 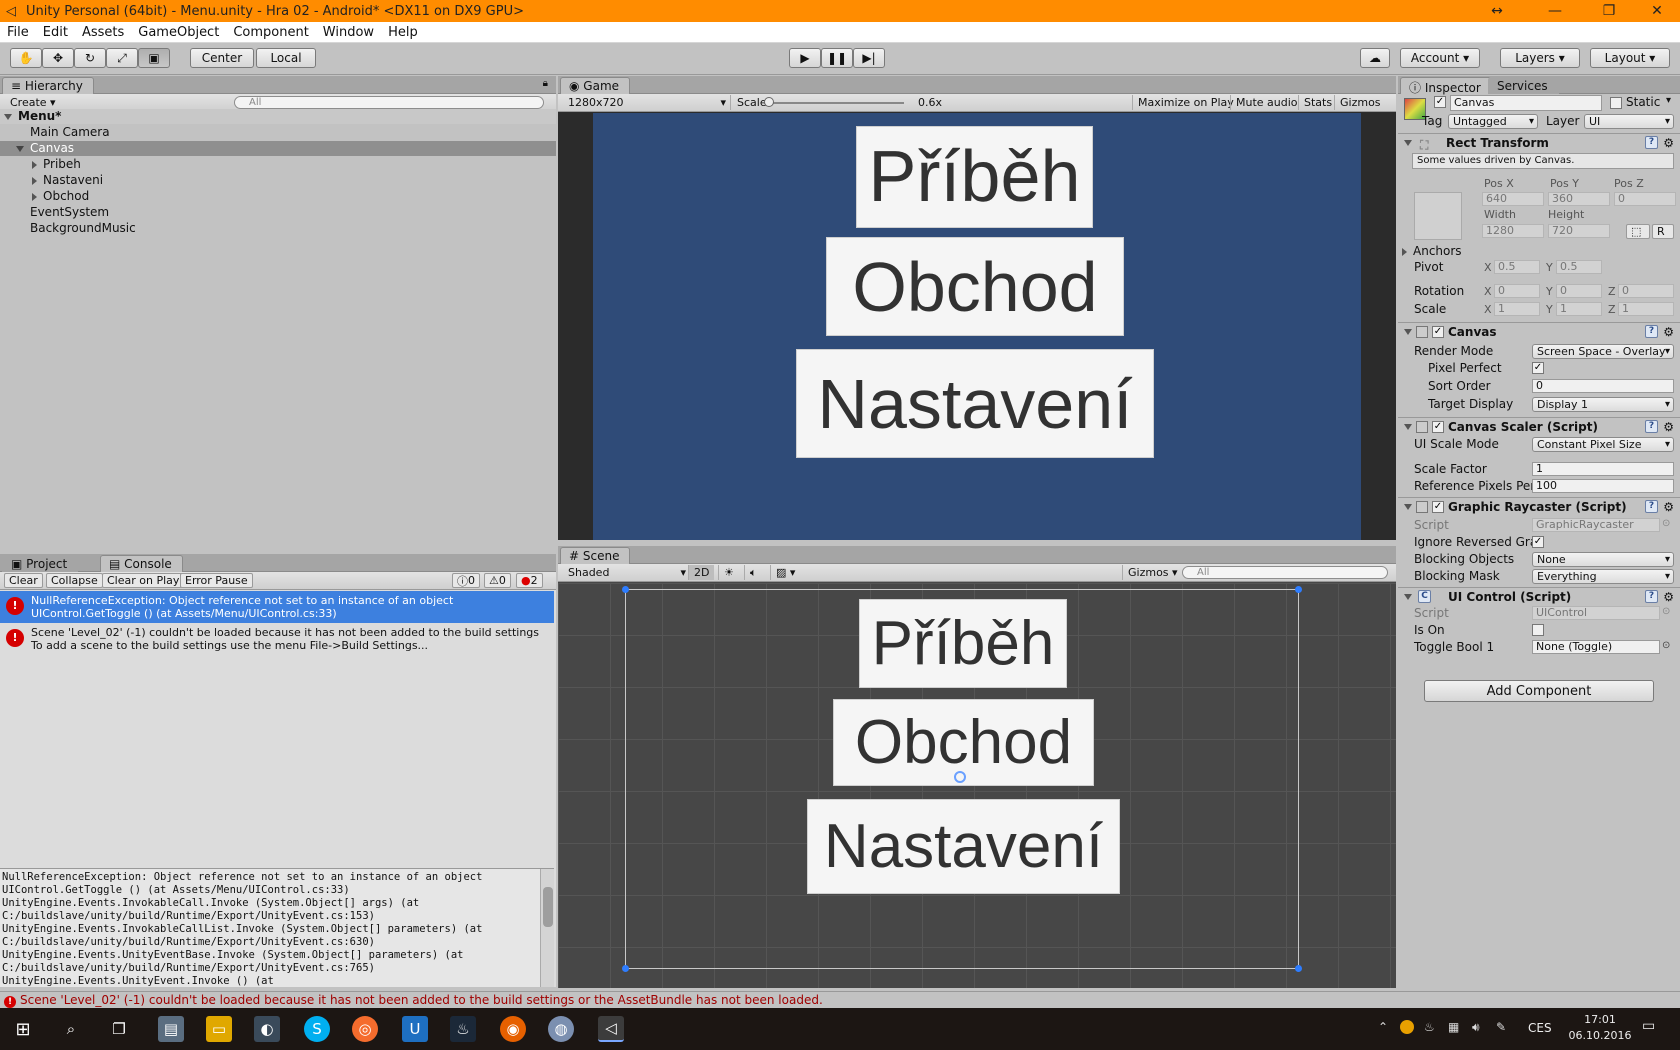 I want to click on posy-field: 360, so click(x=1579, y=199).